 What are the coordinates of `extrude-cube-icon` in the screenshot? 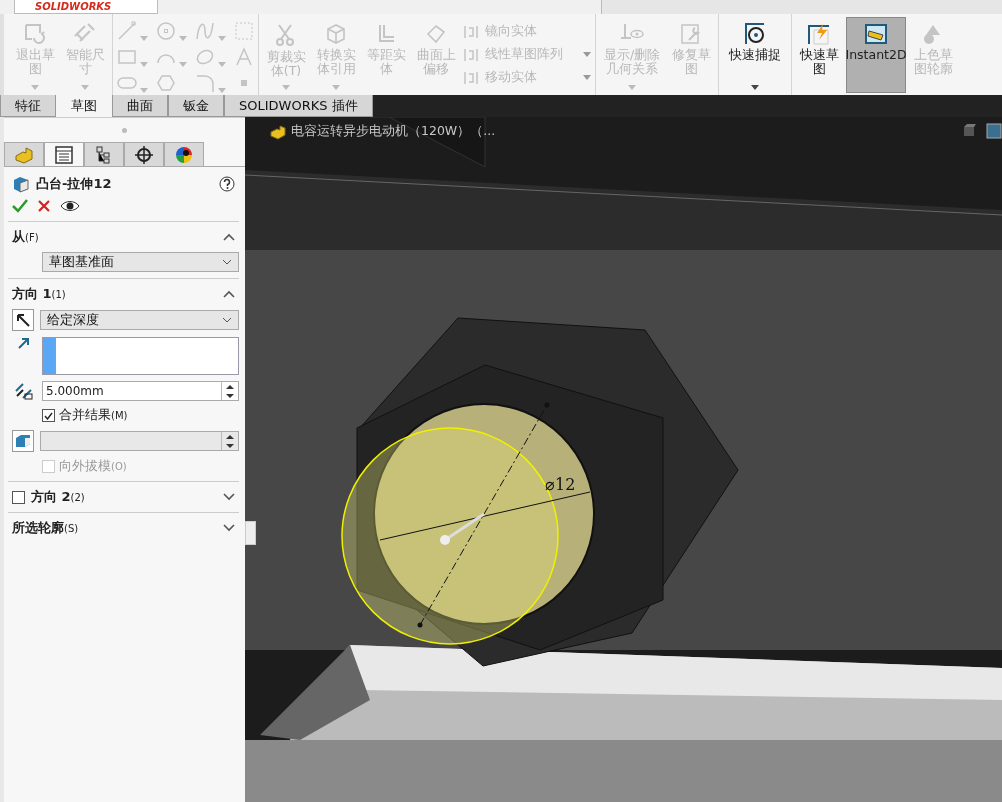 It's located at (21, 184).